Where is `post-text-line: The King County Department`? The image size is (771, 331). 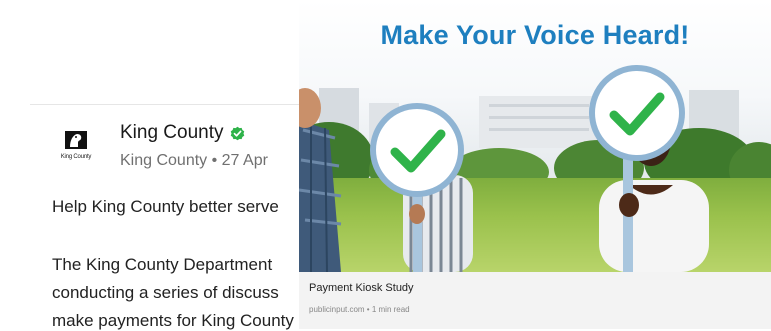 post-text-line: The King County Department is located at coordinates (162, 264).